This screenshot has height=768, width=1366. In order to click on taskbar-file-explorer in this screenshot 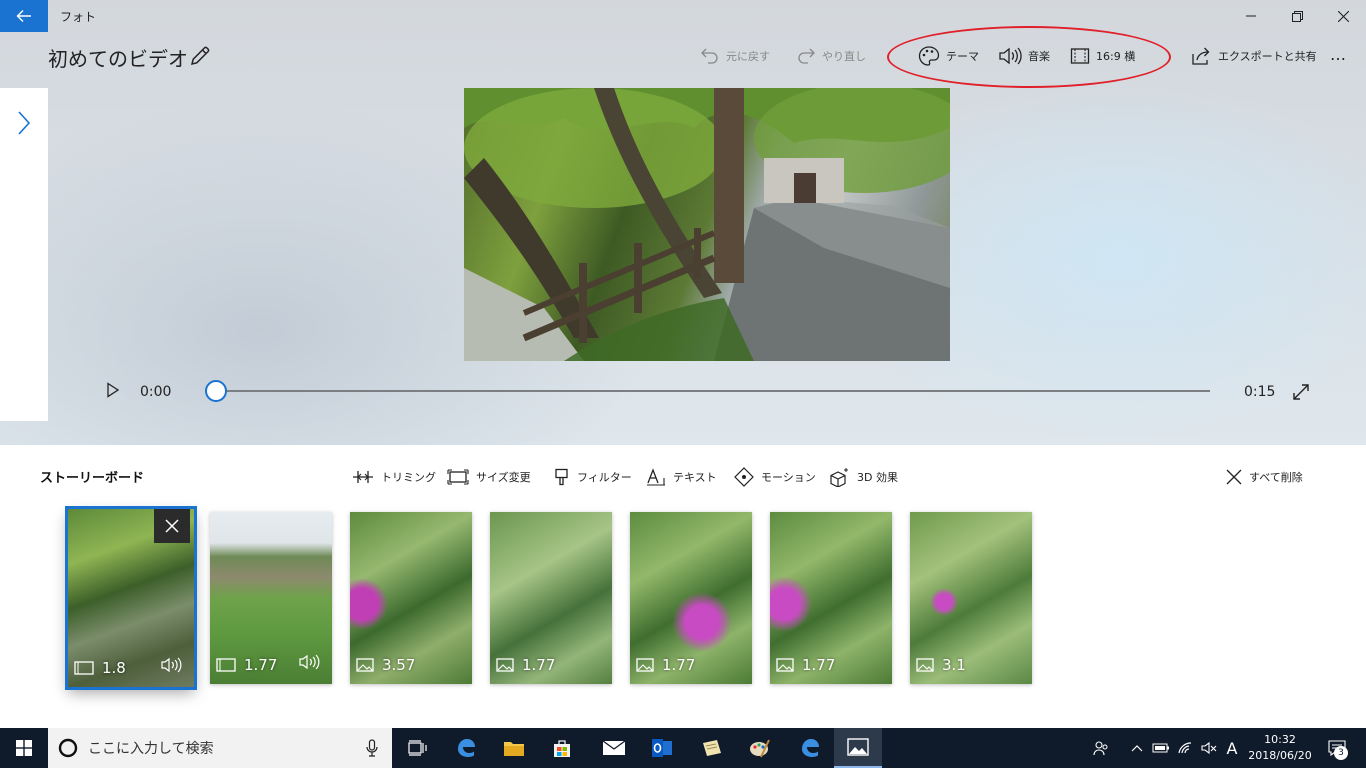, I will do `click(514, 748)`.